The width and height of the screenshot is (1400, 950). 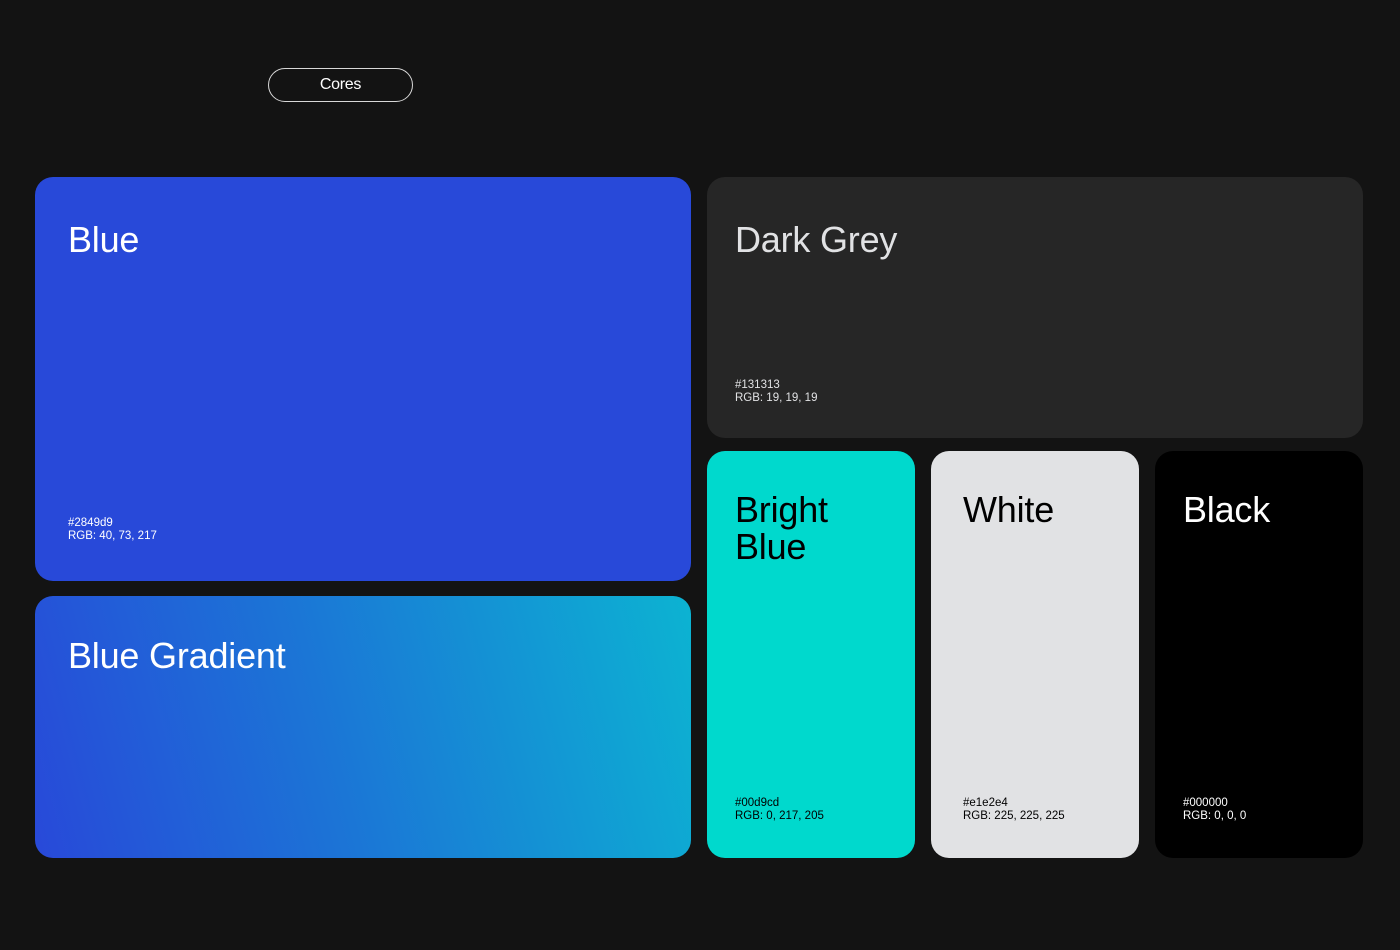 I want to click on swatch-name: Dark Grey, so click(x=816, y=239).